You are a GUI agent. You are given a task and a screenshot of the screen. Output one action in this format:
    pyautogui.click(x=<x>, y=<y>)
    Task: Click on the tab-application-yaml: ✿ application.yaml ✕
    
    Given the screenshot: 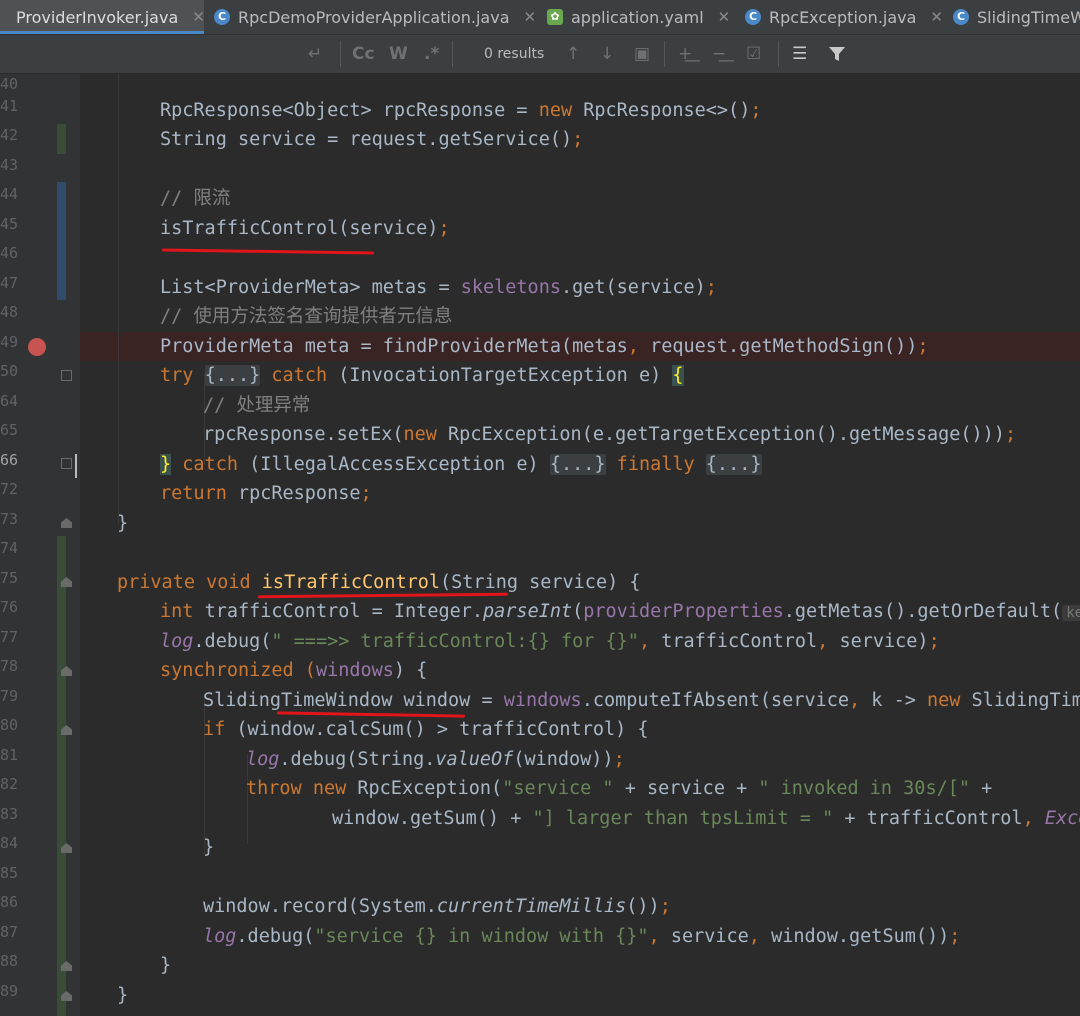 What is the action you would take?
    pyautogui.click(x=638, y=17)
    